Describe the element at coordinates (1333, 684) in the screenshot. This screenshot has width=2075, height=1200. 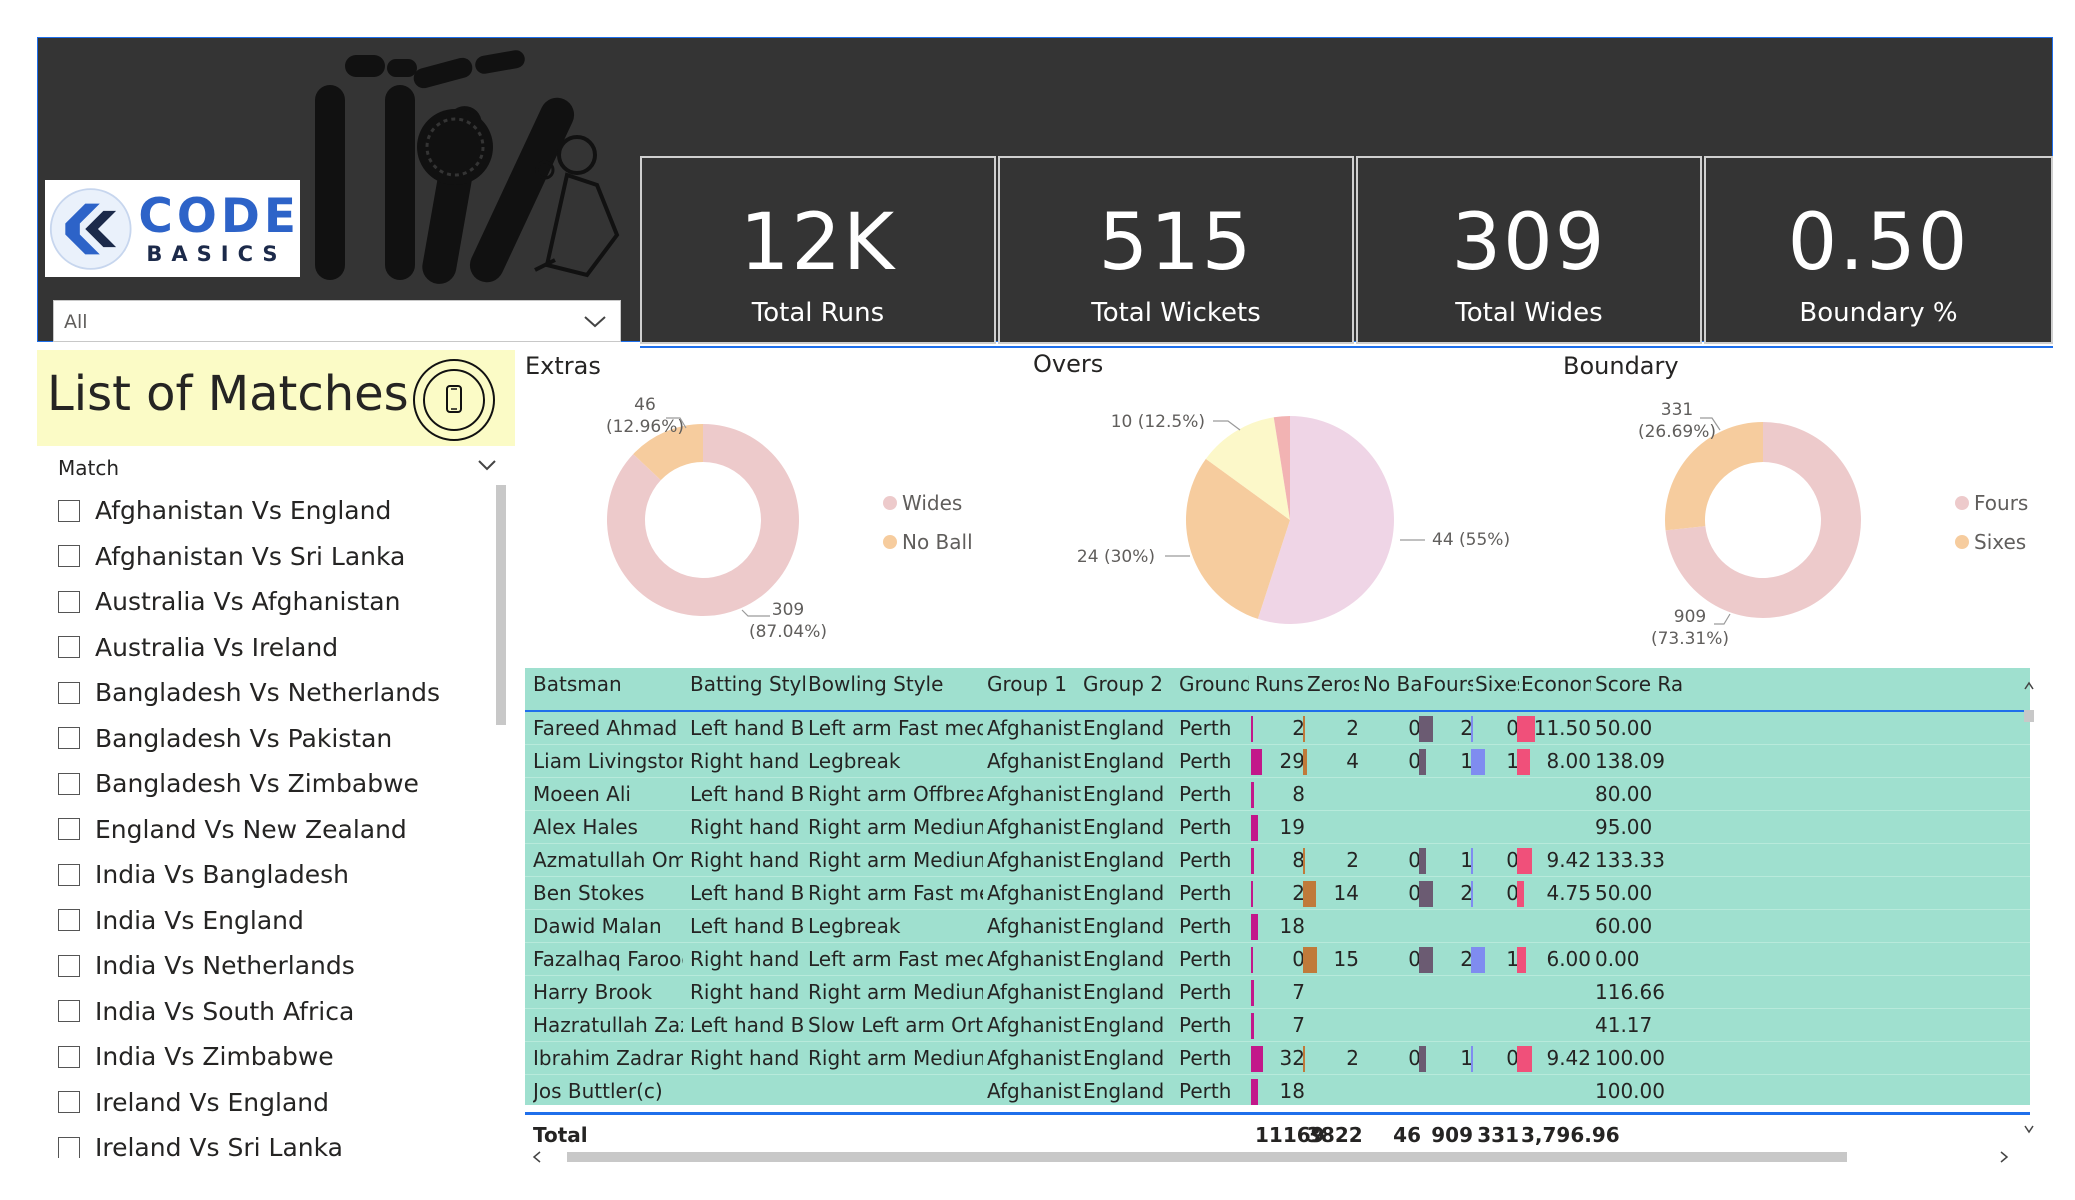
I see `column-header: Zeros` at that location.